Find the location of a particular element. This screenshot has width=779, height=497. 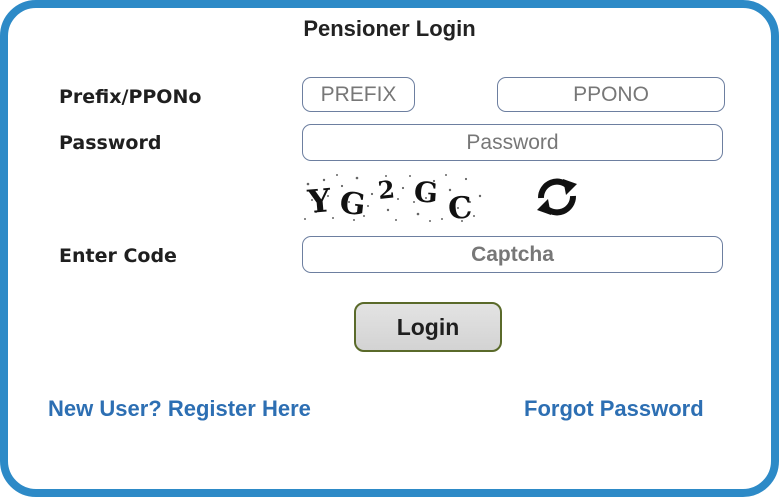

forgot-password-link: Forgot Password is located at coordinates (614, 409).